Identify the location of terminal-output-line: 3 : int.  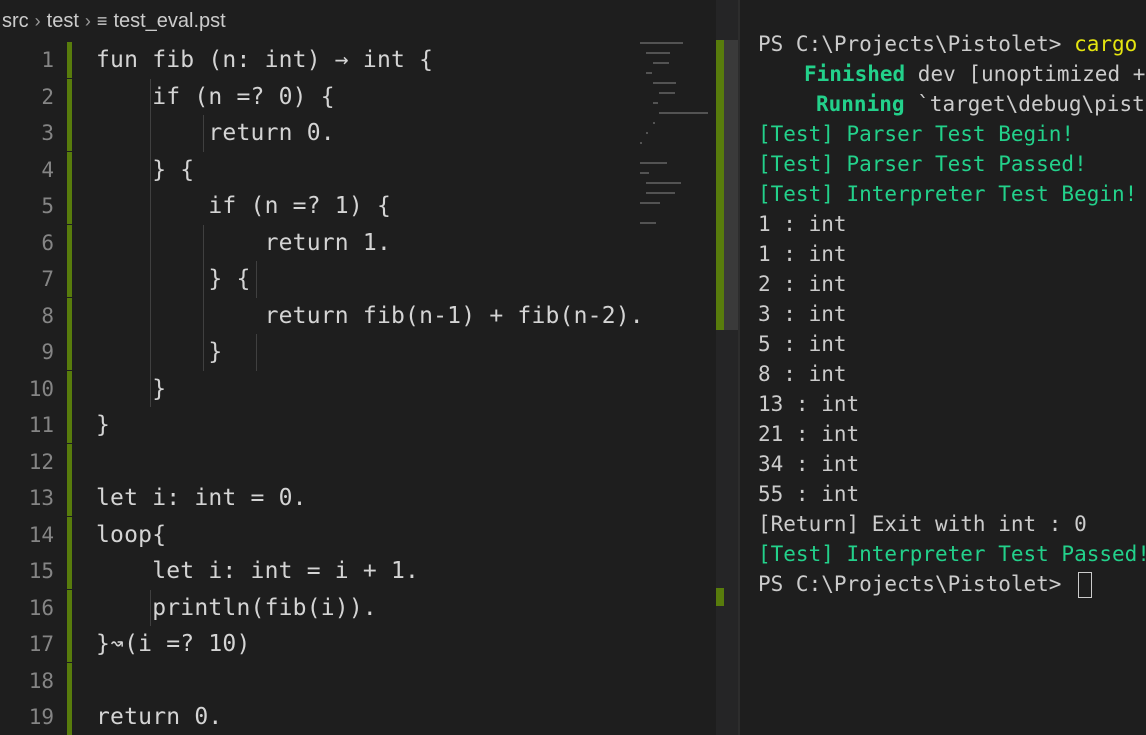
(802, 314).